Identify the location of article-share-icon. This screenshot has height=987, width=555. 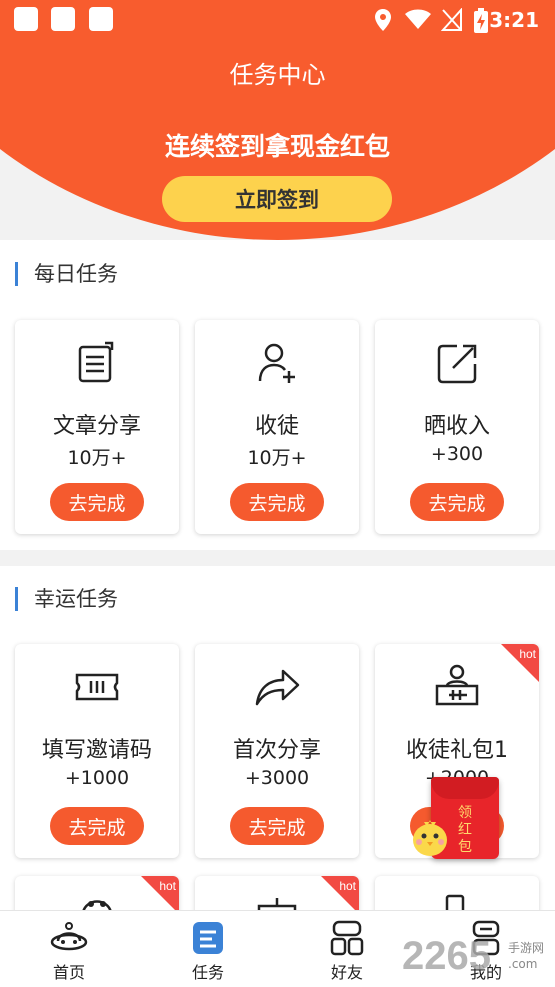
(96, 362).